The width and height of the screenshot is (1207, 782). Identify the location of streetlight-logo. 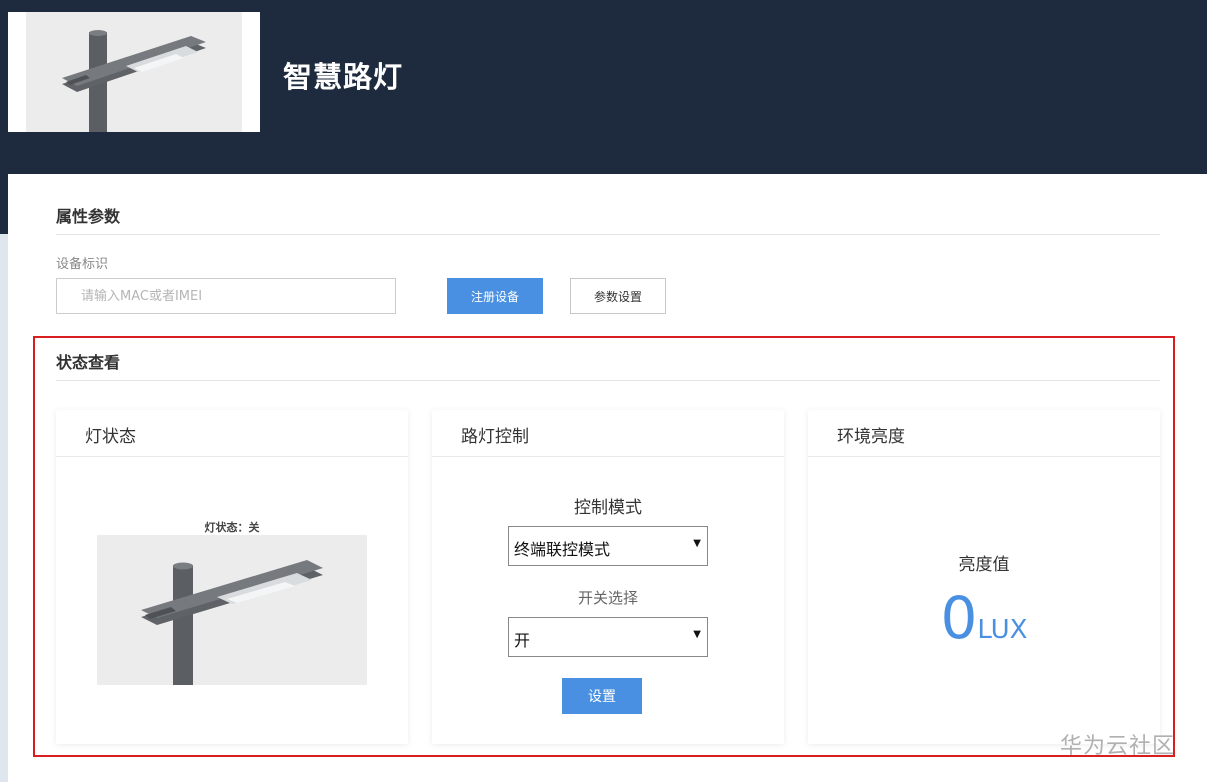
(134, 72).